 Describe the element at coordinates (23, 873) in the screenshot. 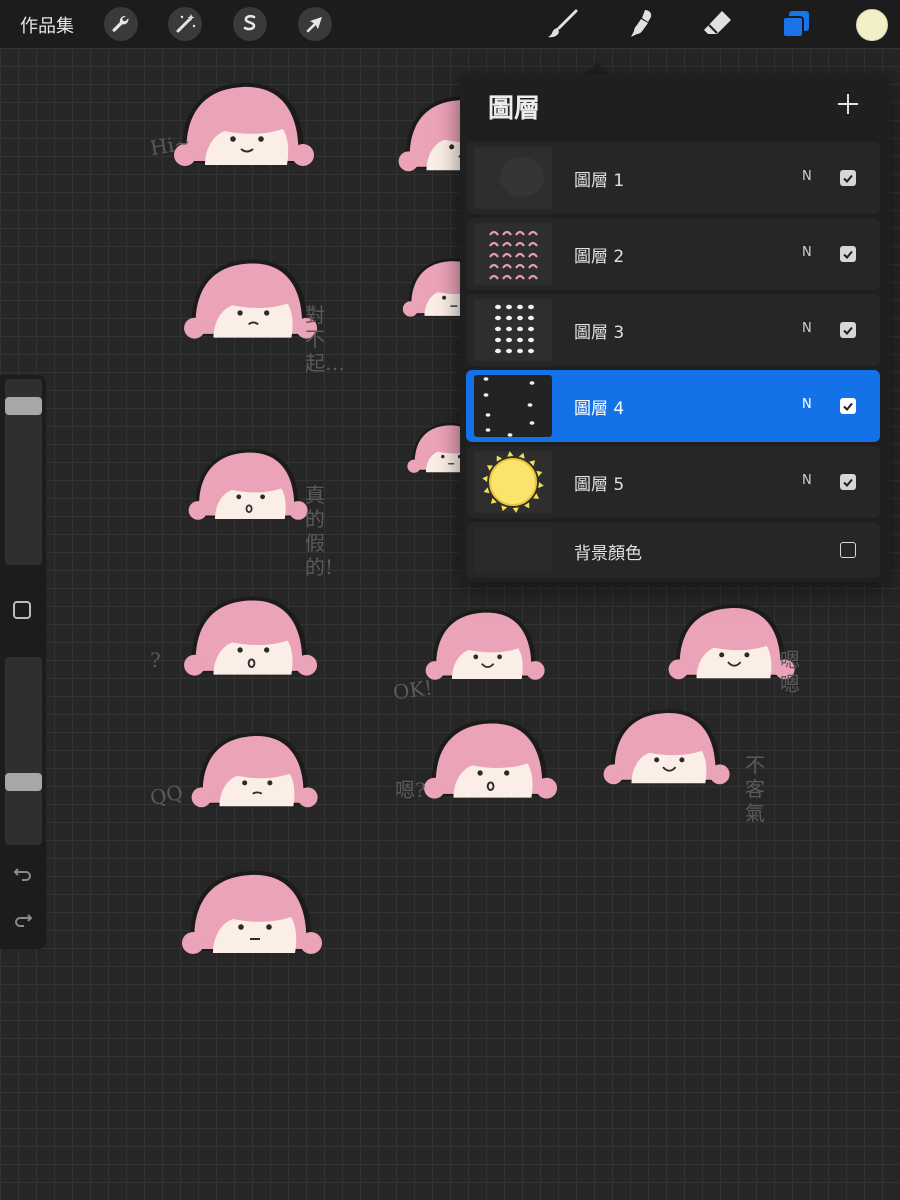

I see `undo-icon` at that location.